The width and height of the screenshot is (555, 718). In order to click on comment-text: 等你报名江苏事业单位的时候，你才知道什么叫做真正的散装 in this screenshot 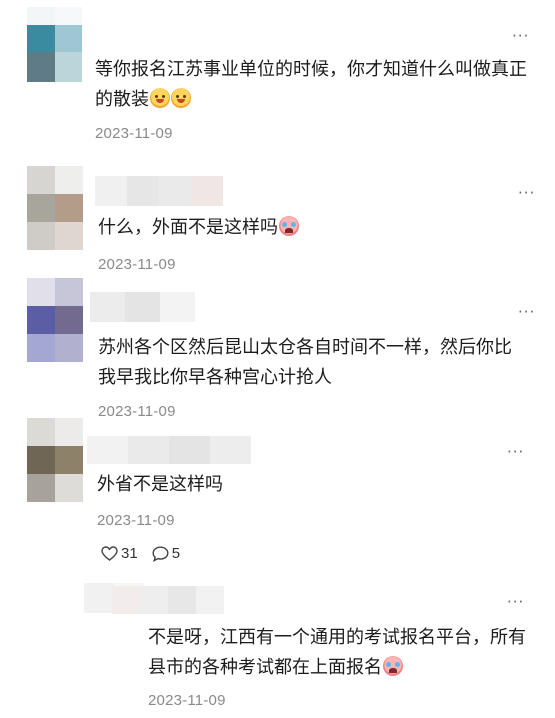, I will do `click(311, 84)`.